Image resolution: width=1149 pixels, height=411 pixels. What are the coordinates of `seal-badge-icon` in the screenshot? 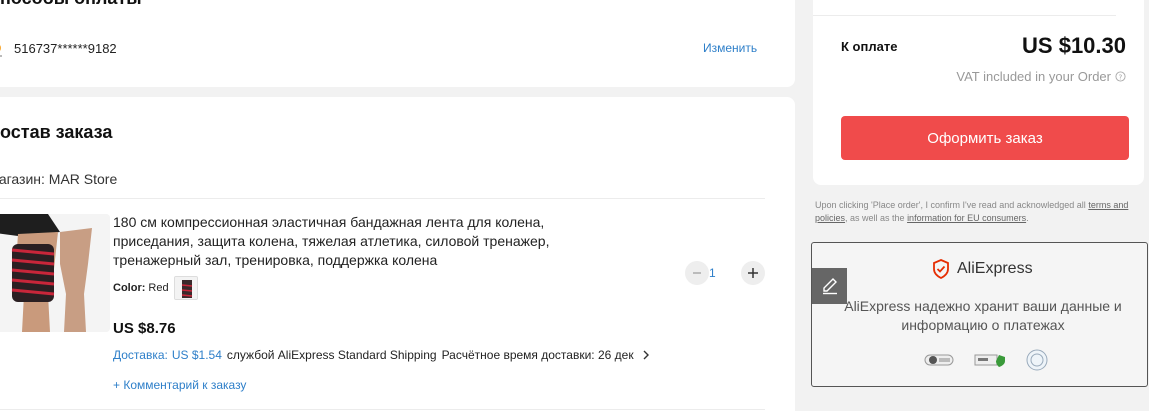 It's located at (1037, 360).